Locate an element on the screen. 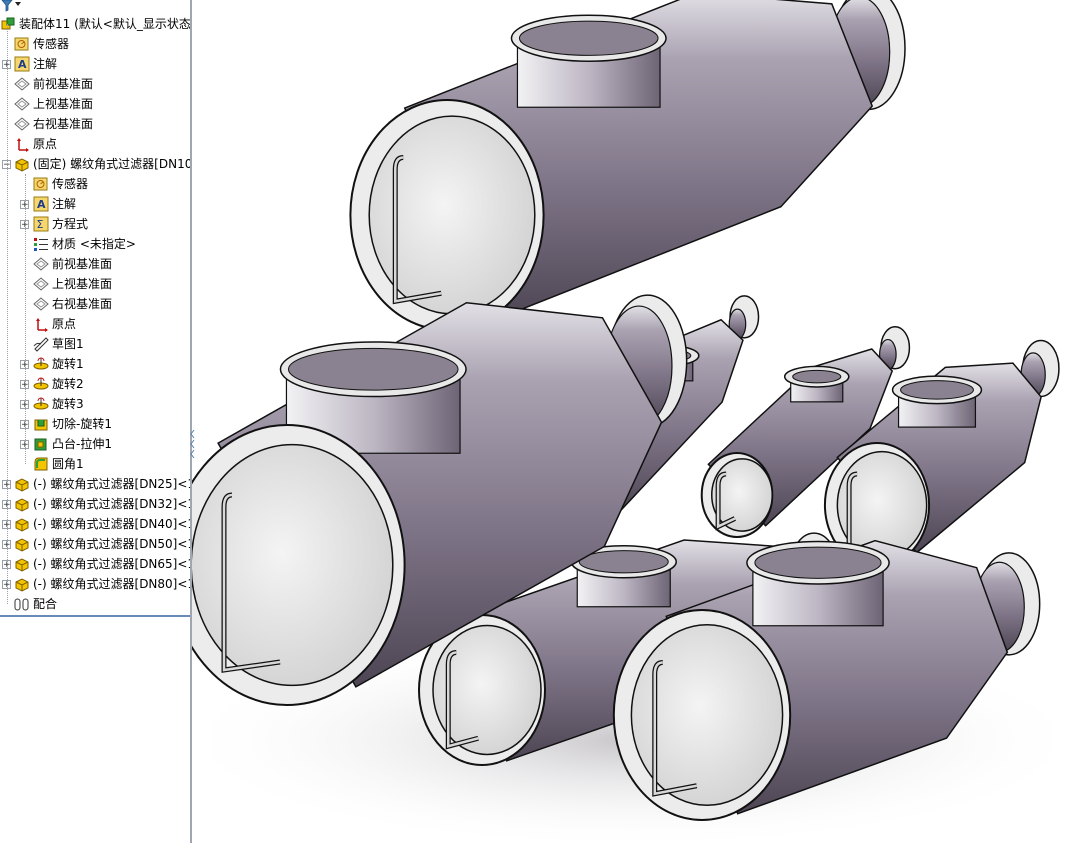  tree-item-label: 配合 is located at coordinates (45, 604).